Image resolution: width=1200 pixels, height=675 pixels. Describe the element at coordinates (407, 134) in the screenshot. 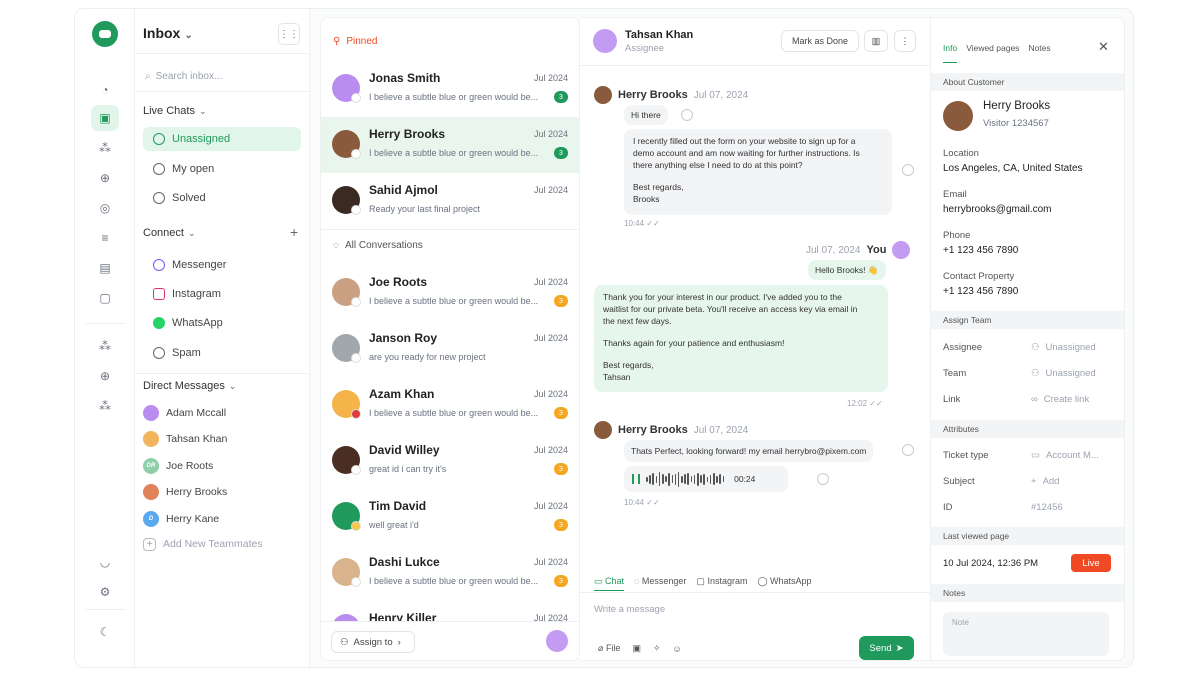

I see `conversation-name: Herry Brooks` at that location.